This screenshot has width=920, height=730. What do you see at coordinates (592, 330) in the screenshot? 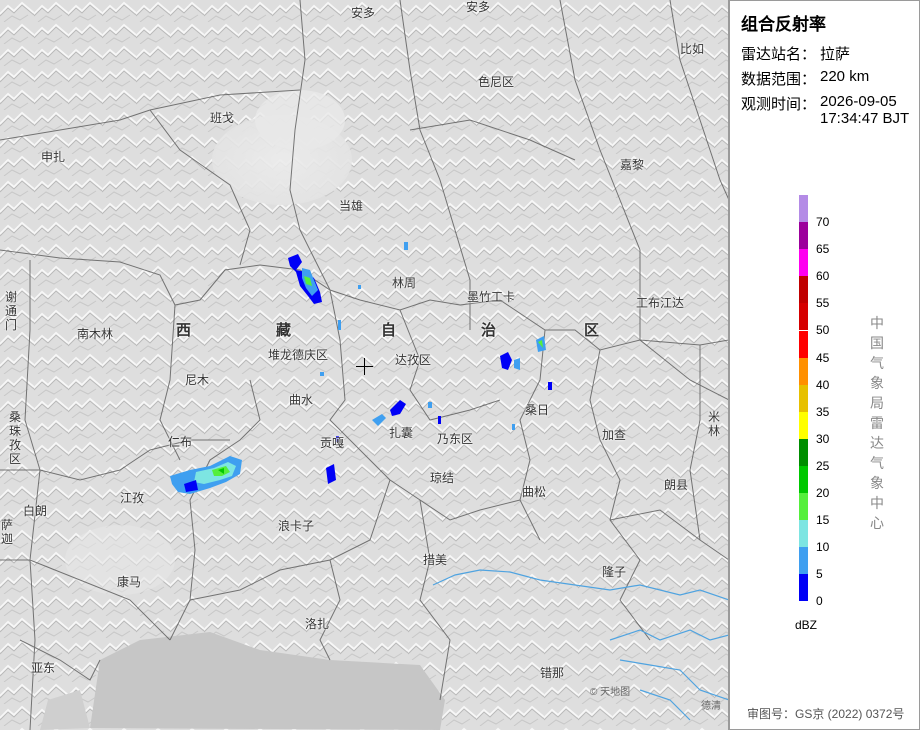
I see `region-label-char: 区` at bounding box center [592, 330].